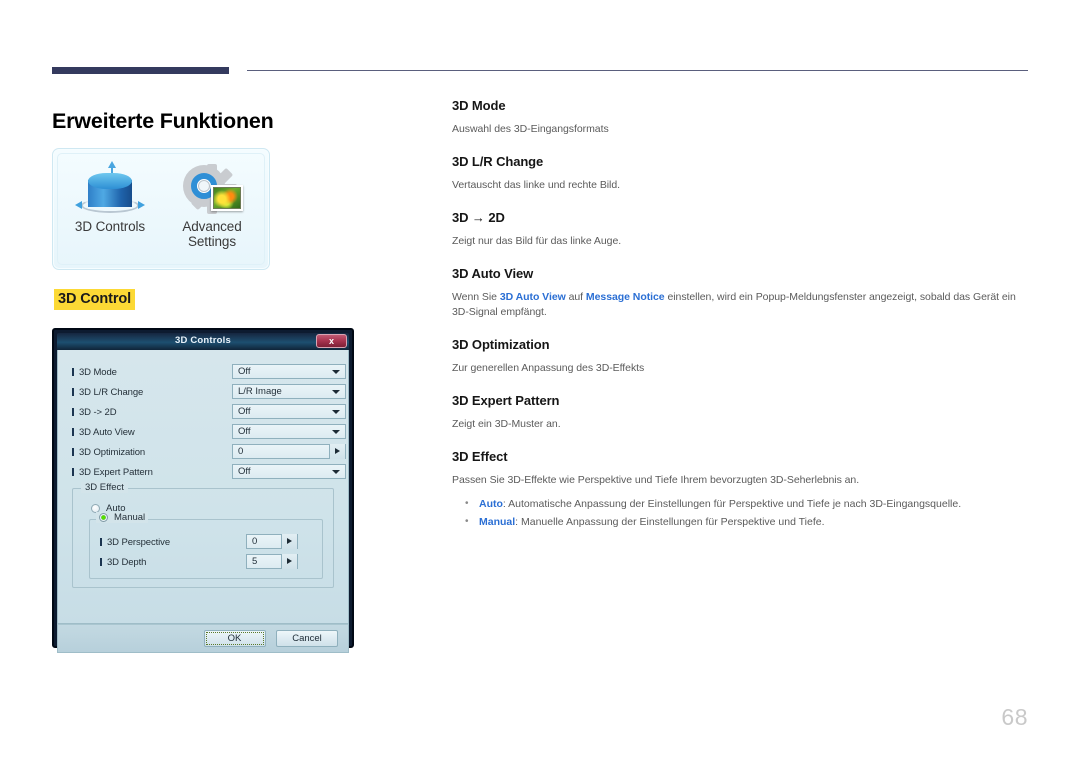 The height and width of the screenshot is (763, 1080). Describe the element at coordinates (478, 217) in the screenshot. I see `help-heading: 3D → 2D` at that location.